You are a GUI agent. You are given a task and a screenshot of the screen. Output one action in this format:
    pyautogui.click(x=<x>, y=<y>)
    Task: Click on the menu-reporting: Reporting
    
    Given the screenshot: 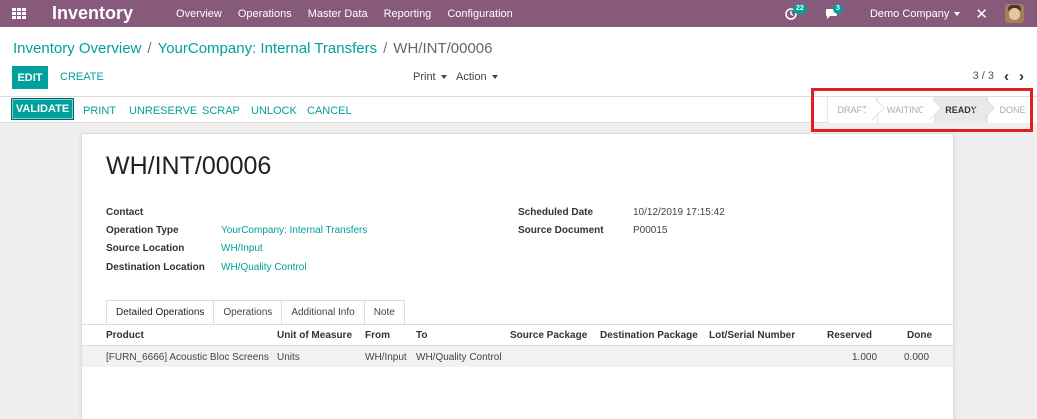 What is the action you would take?
    pyautogui.click(x=408, y=14)
    